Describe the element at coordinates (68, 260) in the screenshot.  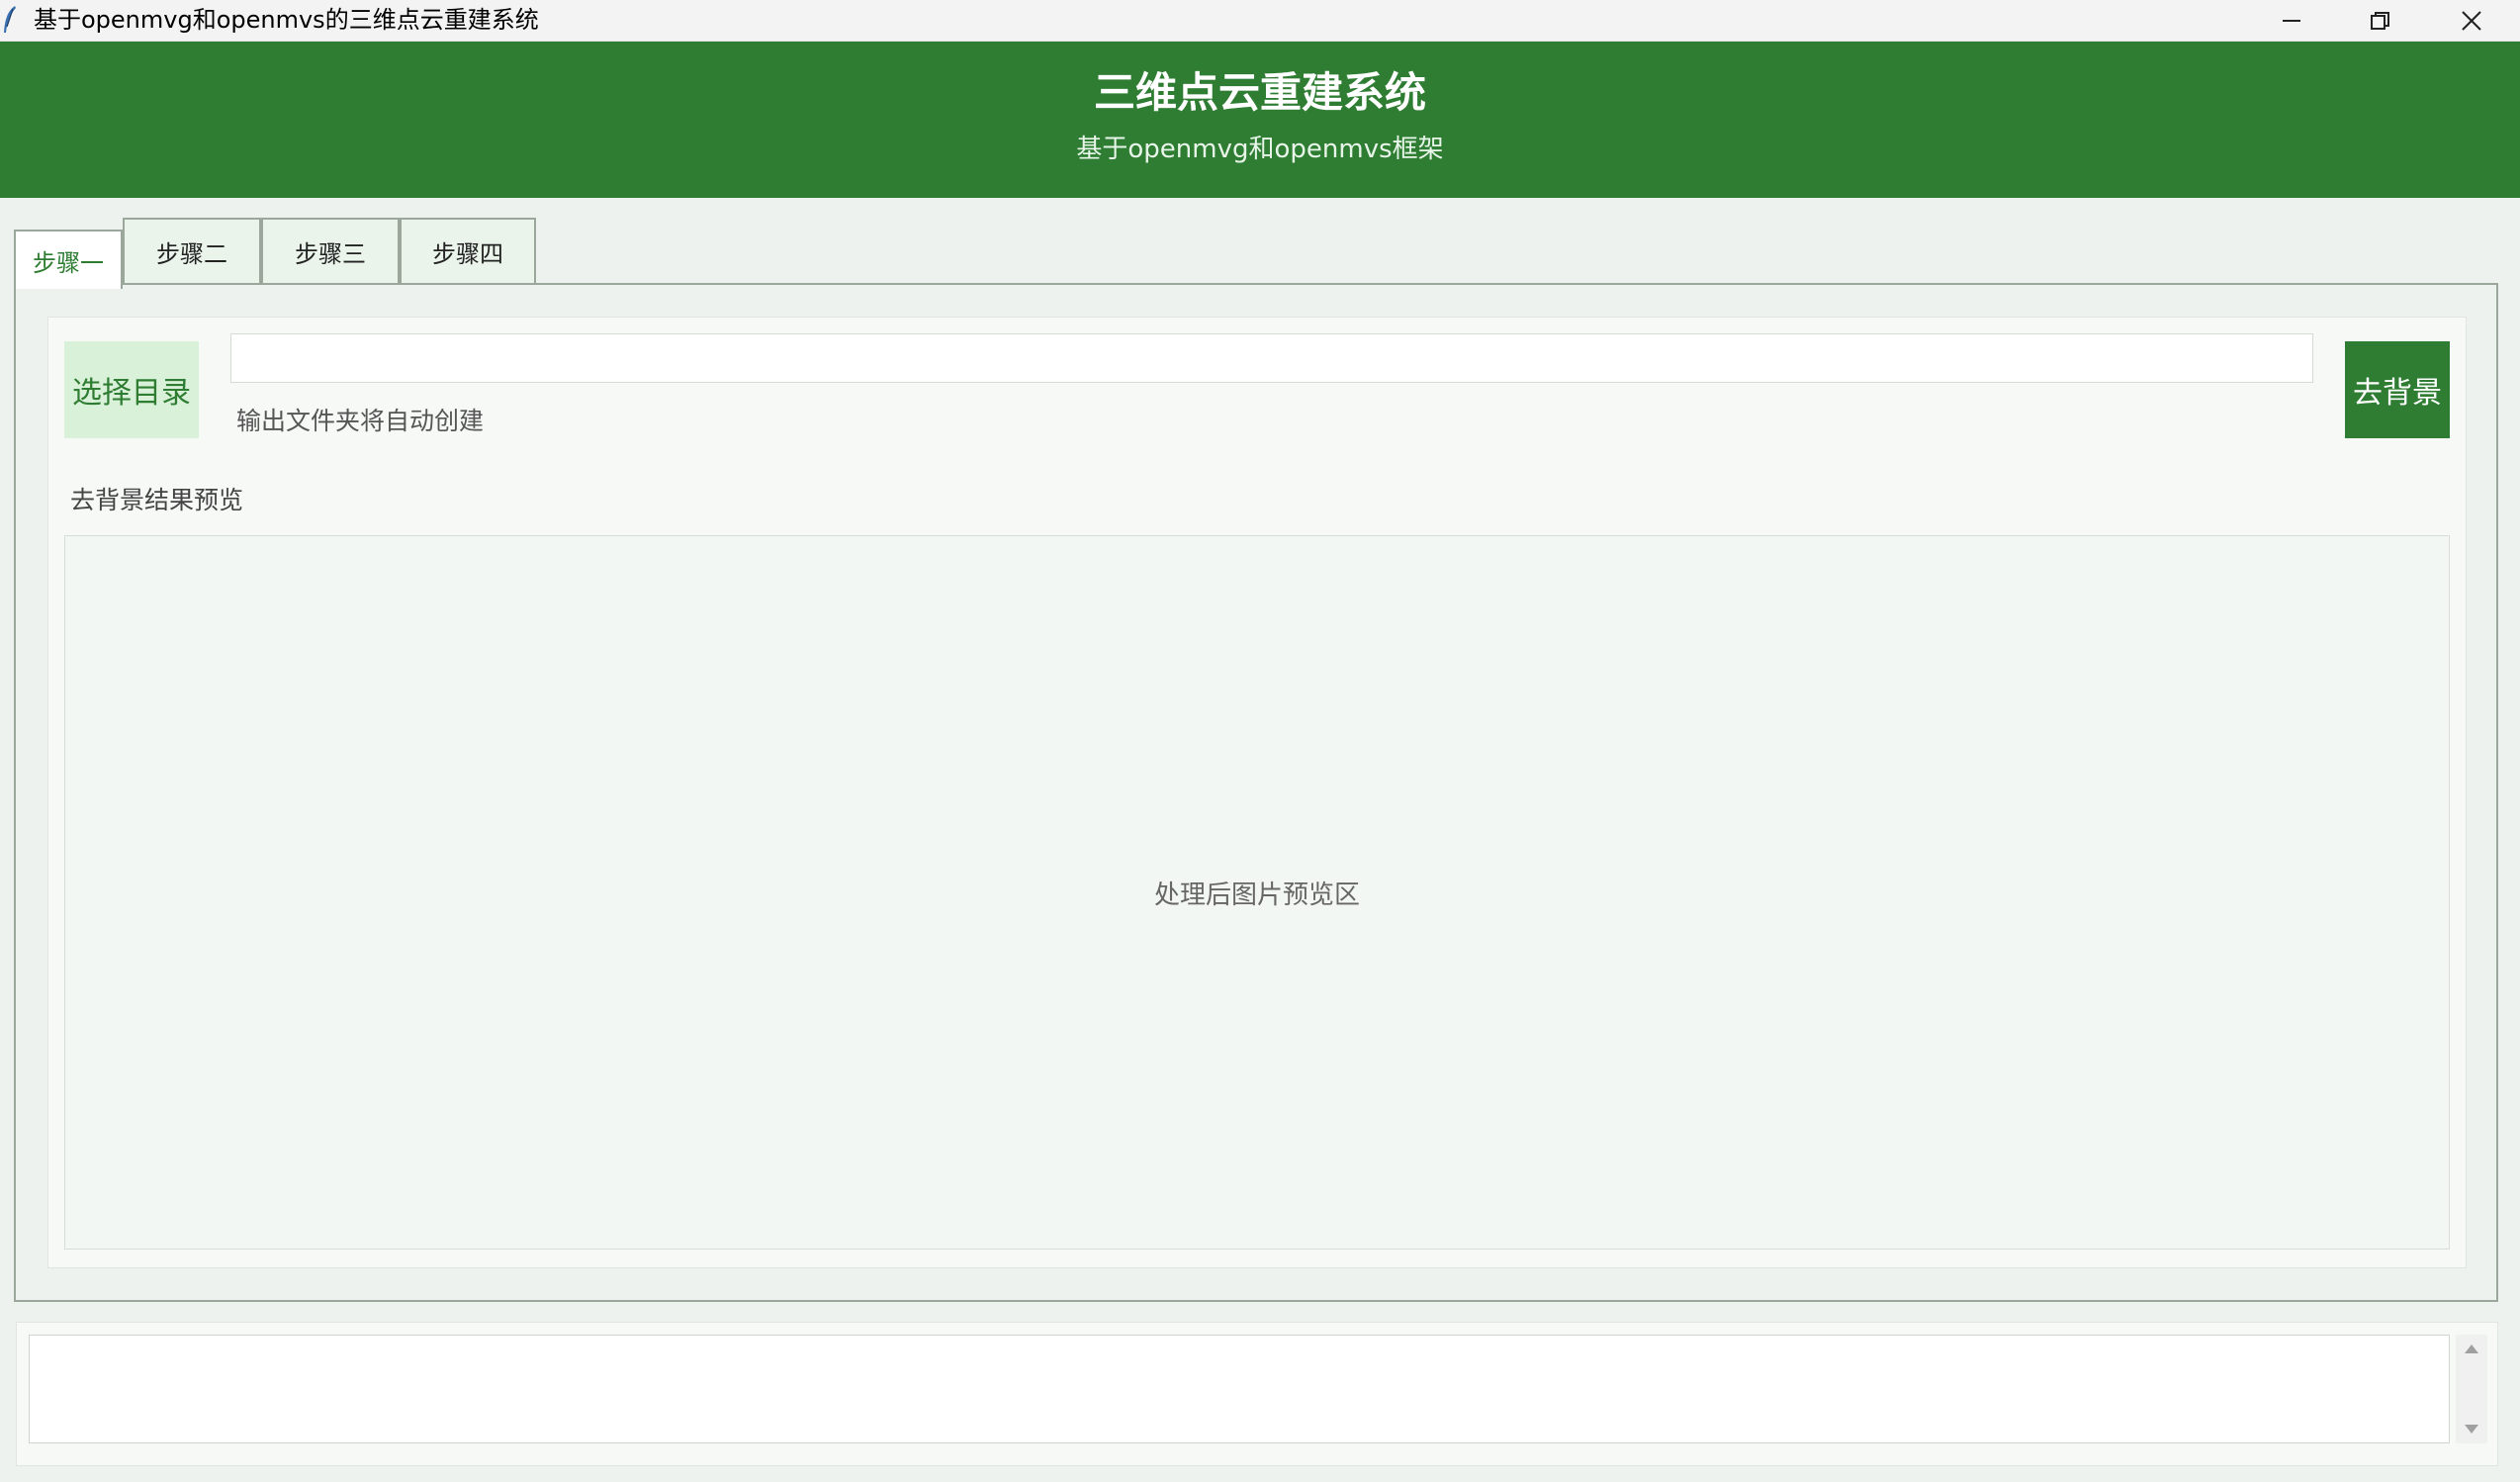
I see `tab-step-1: 步骤一` at that location.